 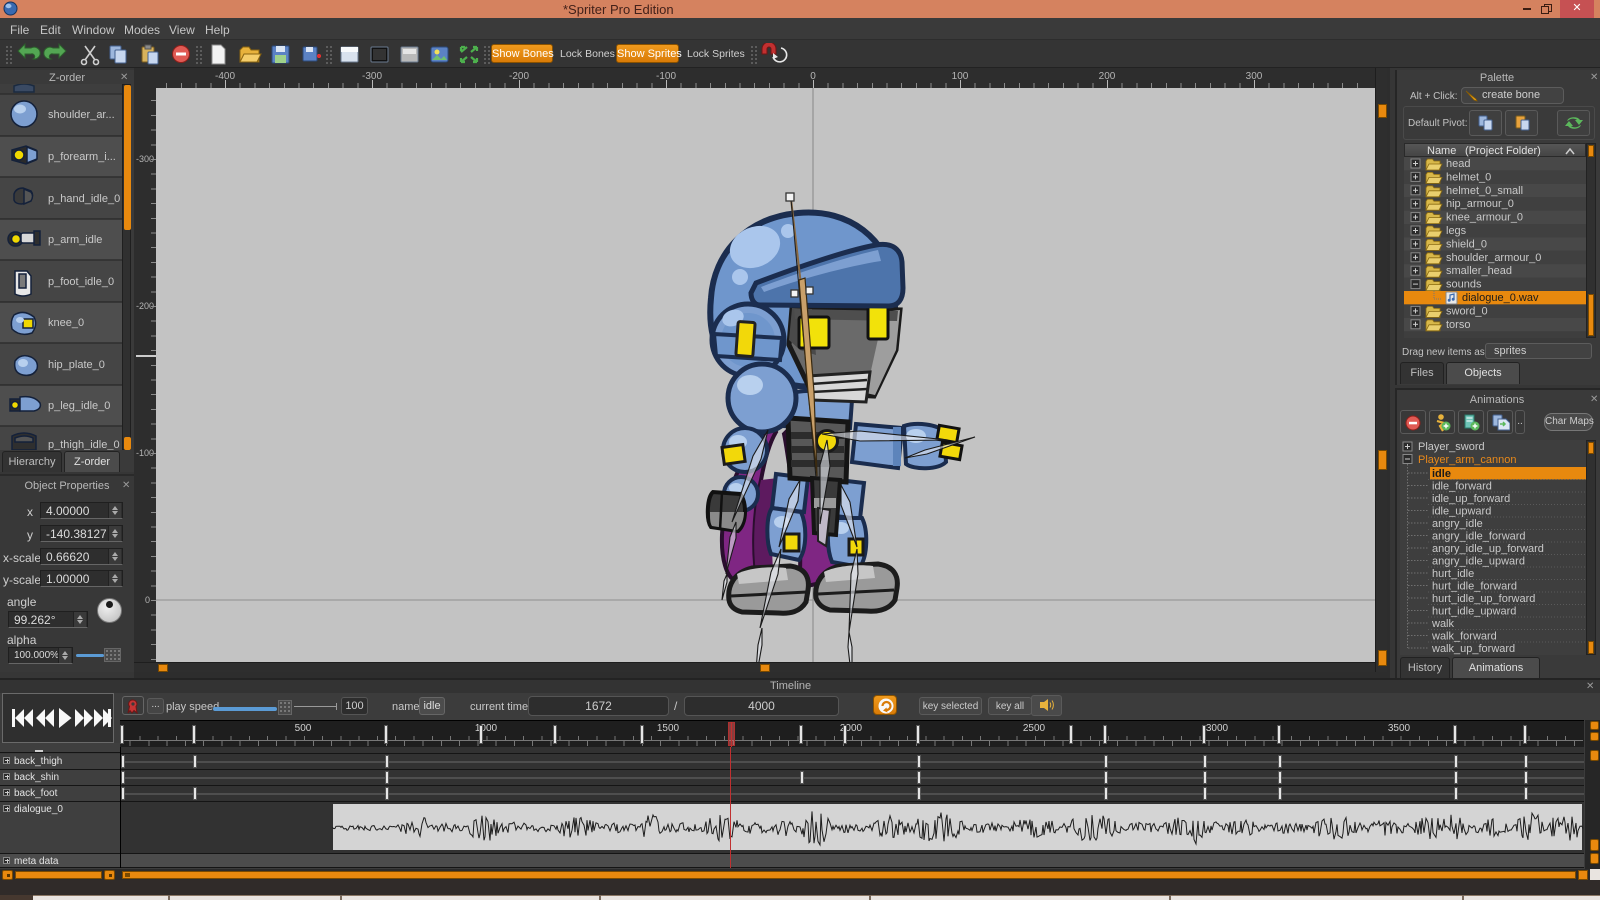 What do you see at coordinates (1474, 612) in the screenshot?
I see `svg-text: hurt_idle_upward` at bounding box center [1474, 612].